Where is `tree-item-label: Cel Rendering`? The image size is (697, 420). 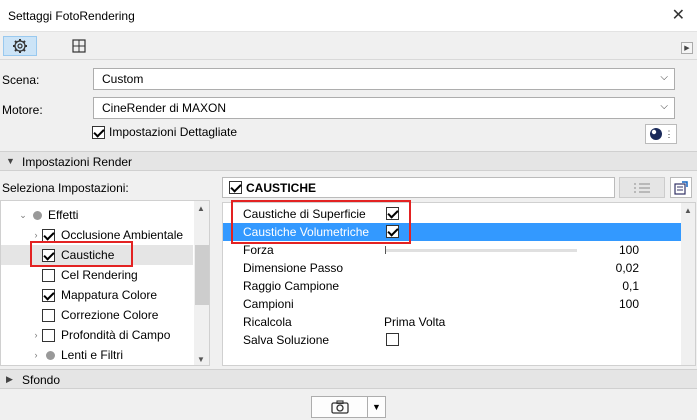
tree-item-label: Cel Rendering is located at coordinates (99, 275).